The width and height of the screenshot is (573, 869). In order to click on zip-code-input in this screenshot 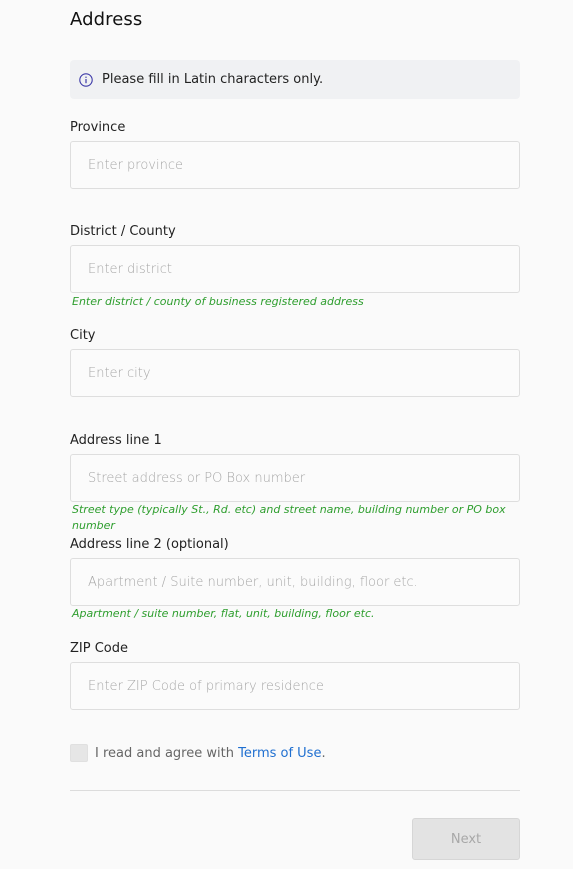, I will do `click(295, 686)`.